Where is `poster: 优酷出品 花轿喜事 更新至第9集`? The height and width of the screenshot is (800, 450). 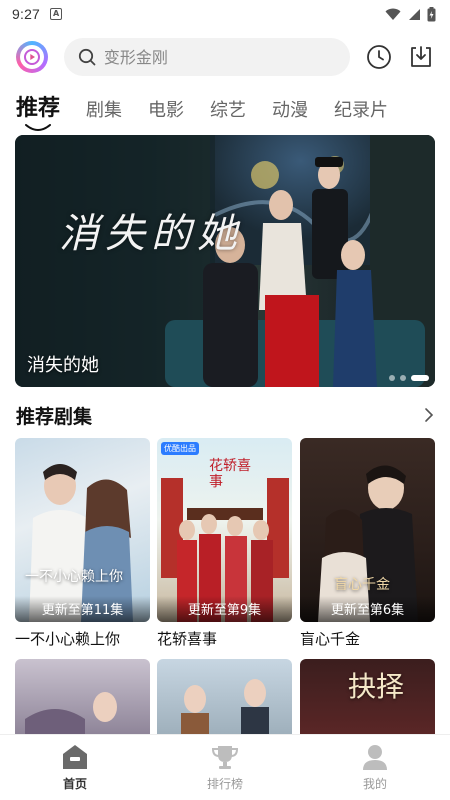
poster: 优酷出品 花轿喜事 更新至第9集 is located at coordinates (224, 530).